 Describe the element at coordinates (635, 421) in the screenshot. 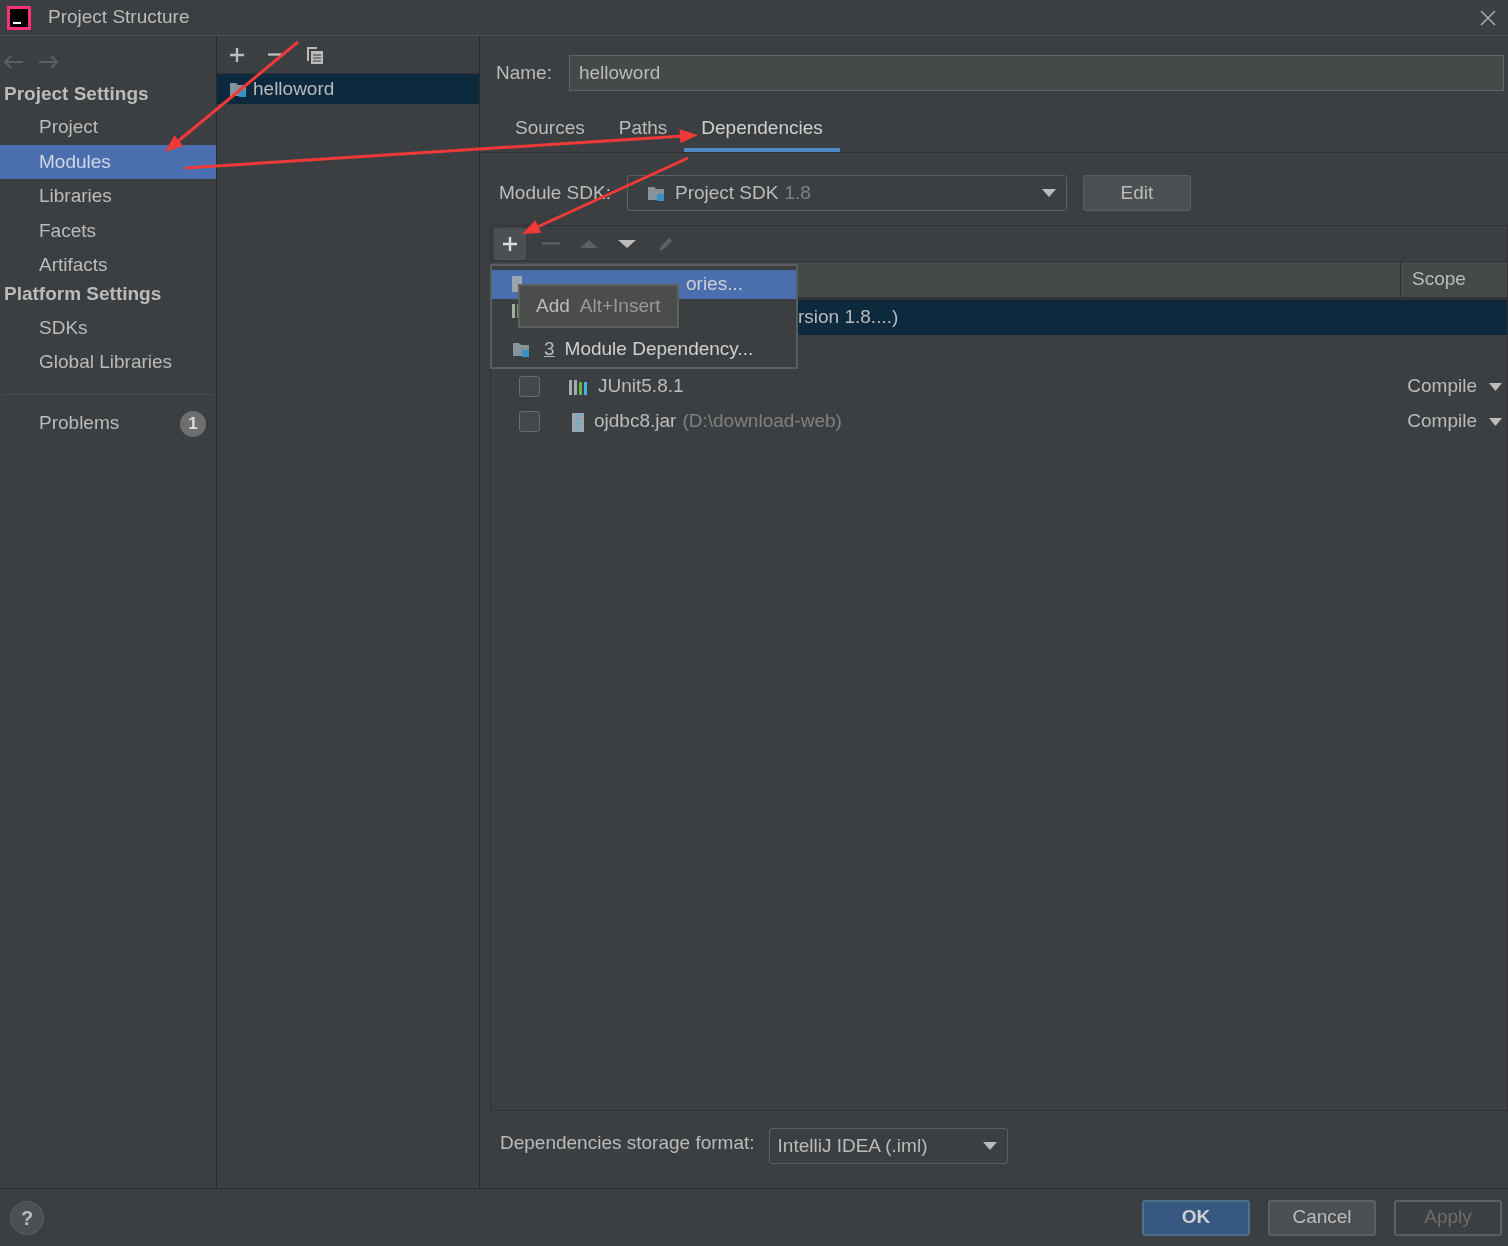

I see `table-cell-text: ojdbc8.jar` at that location.